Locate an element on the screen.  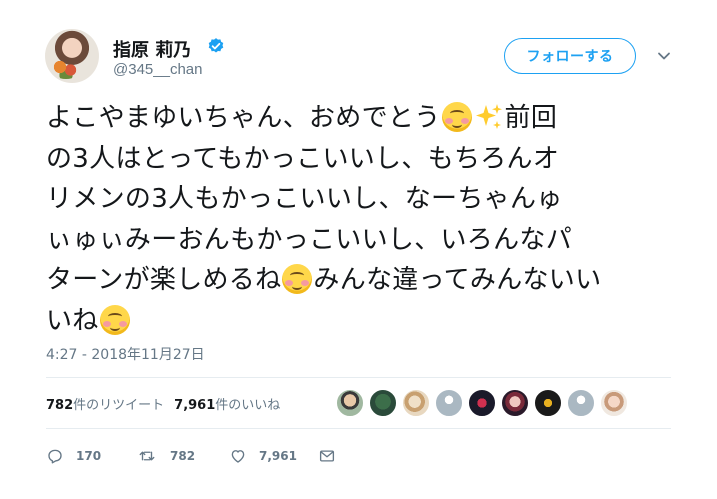
tweet-stats: 782件のリツイート 7,961件のいいね is located at coordinates (163, 403).